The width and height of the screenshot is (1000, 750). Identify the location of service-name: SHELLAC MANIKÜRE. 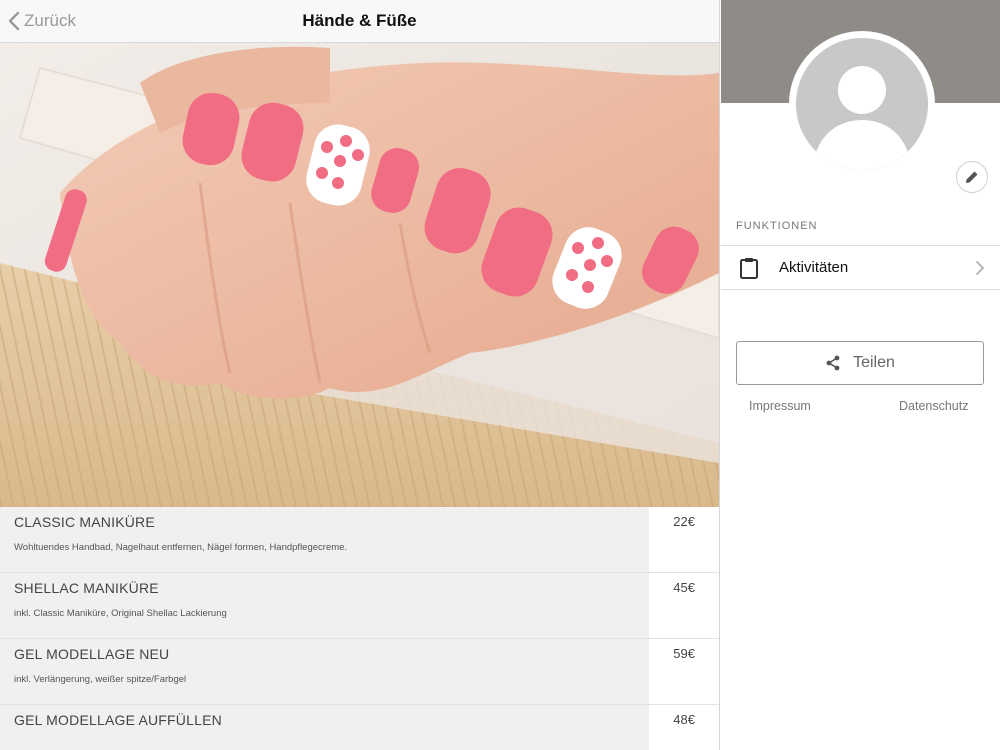
(86, 588).